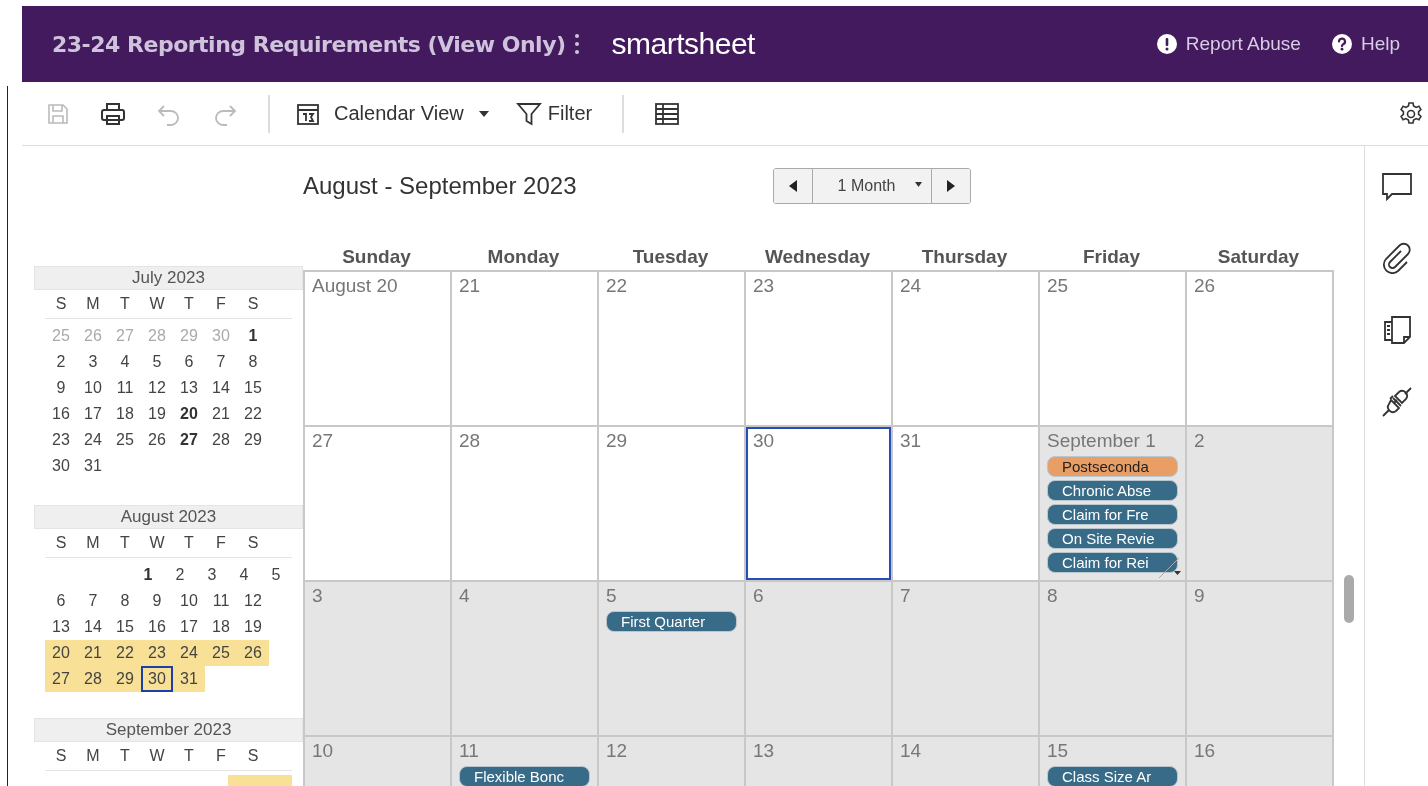 Image resolution: width=1428 pixels, height=786 pixels. I want to click on mini-day: 29, so click(125, 679).